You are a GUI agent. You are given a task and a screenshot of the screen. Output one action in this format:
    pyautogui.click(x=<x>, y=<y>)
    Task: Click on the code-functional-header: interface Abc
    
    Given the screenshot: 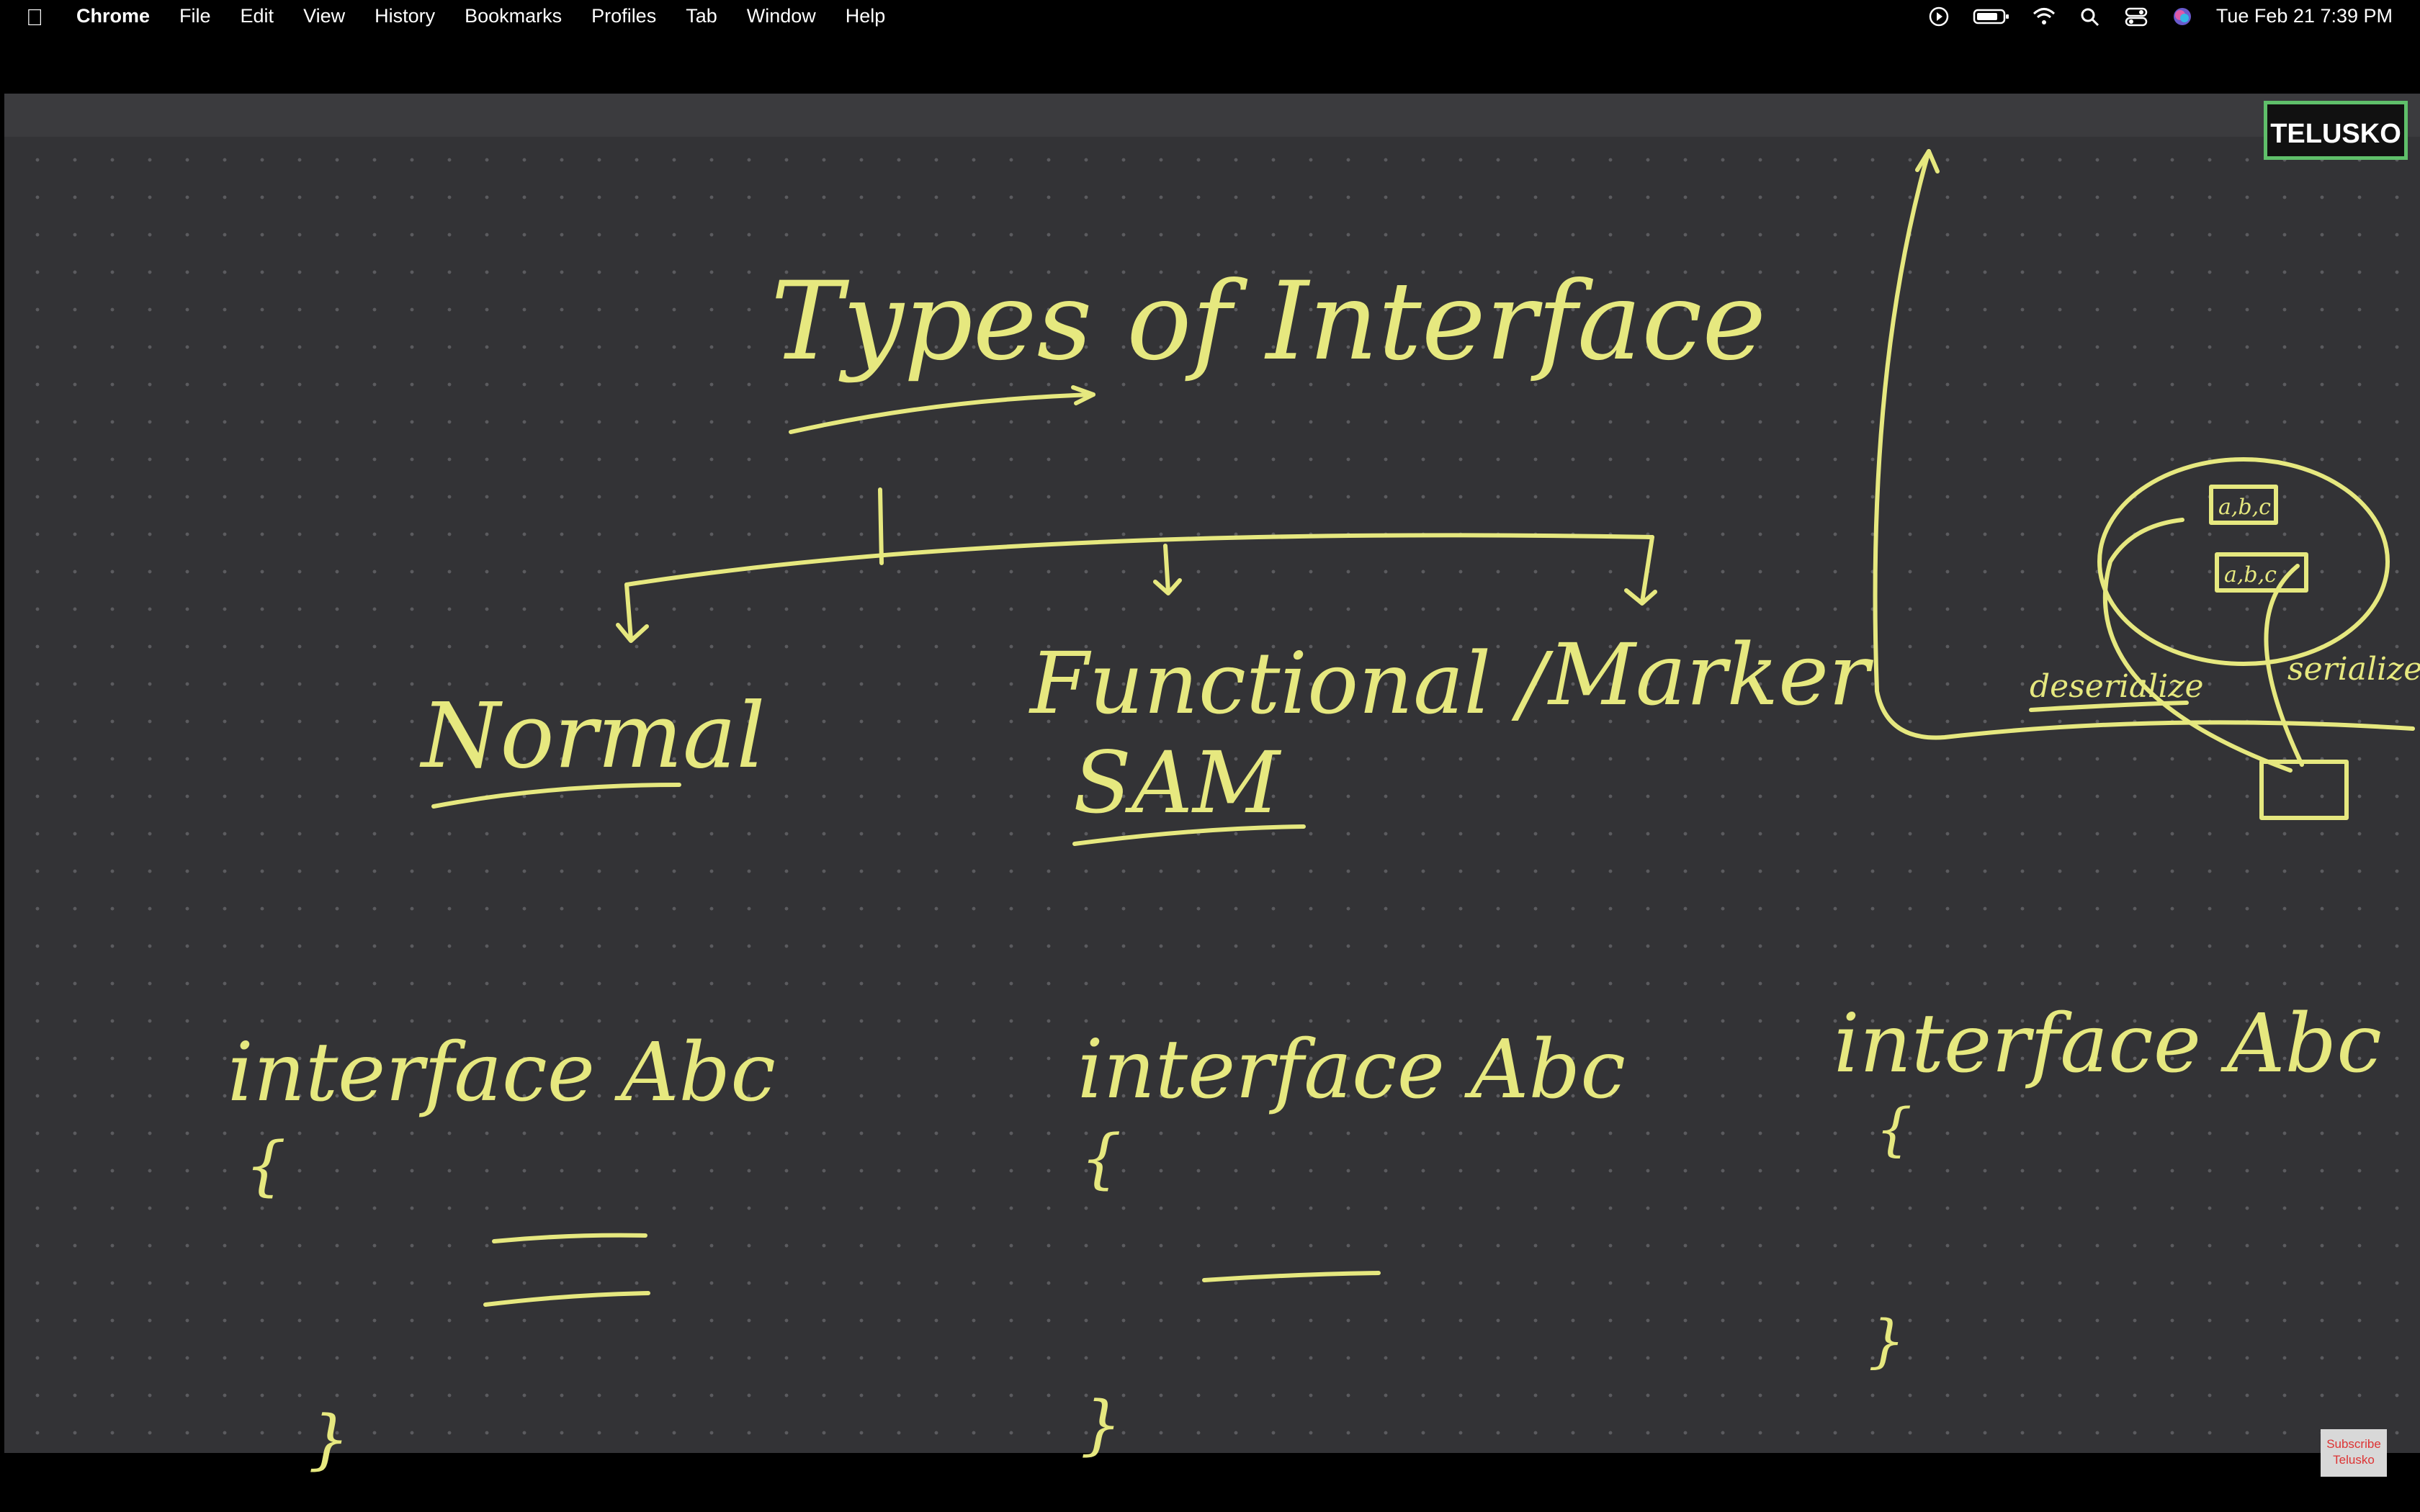 What is the action you would take?
    pyautogui.click(x=1351, y=1070)
    